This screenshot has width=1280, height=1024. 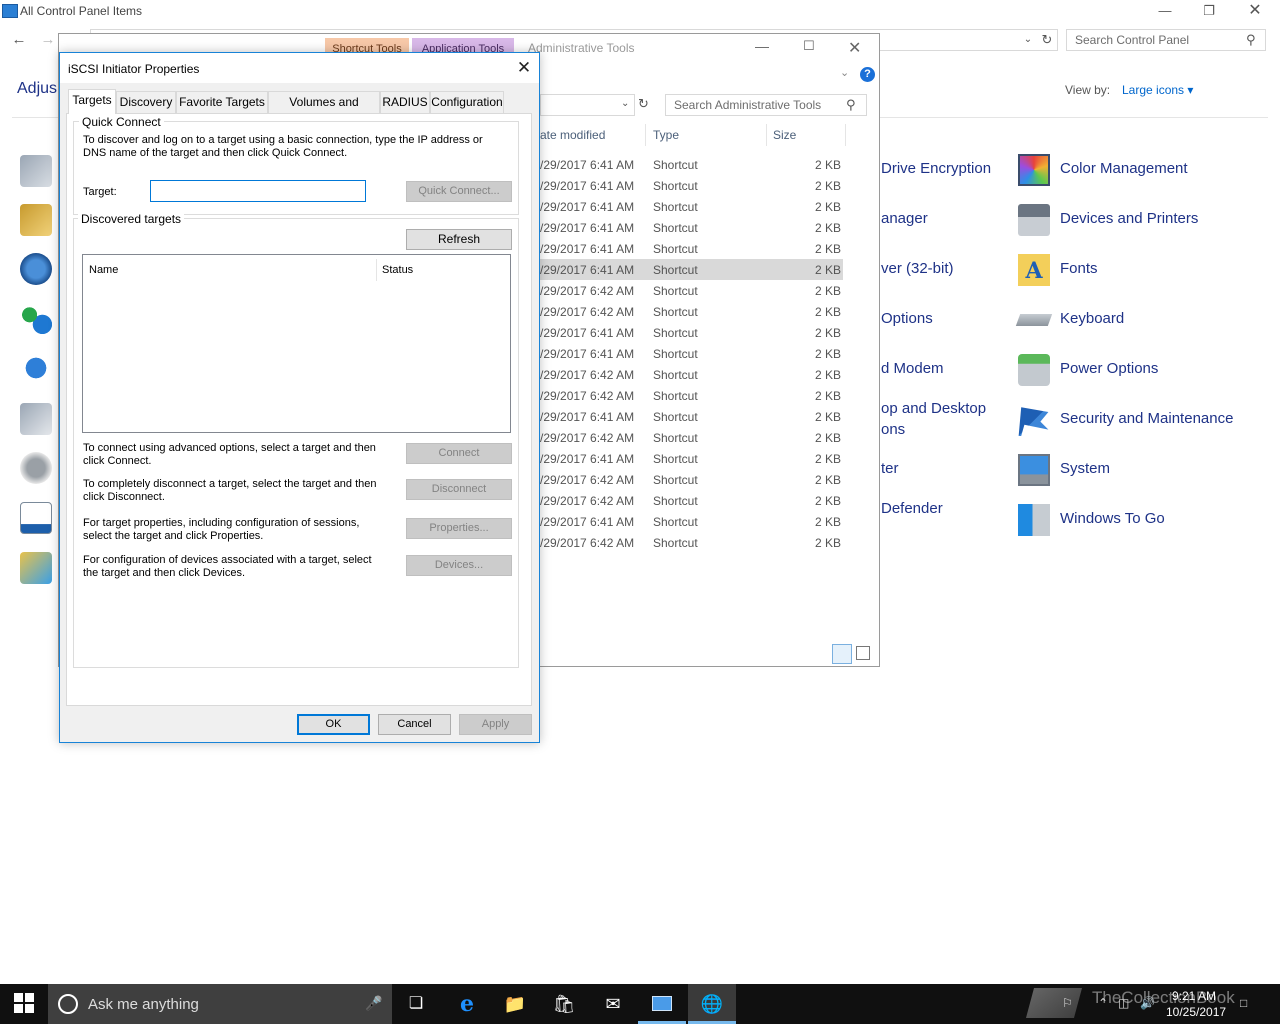 I want to click on notifications-icon: □, so click(x=1243, y=1003).